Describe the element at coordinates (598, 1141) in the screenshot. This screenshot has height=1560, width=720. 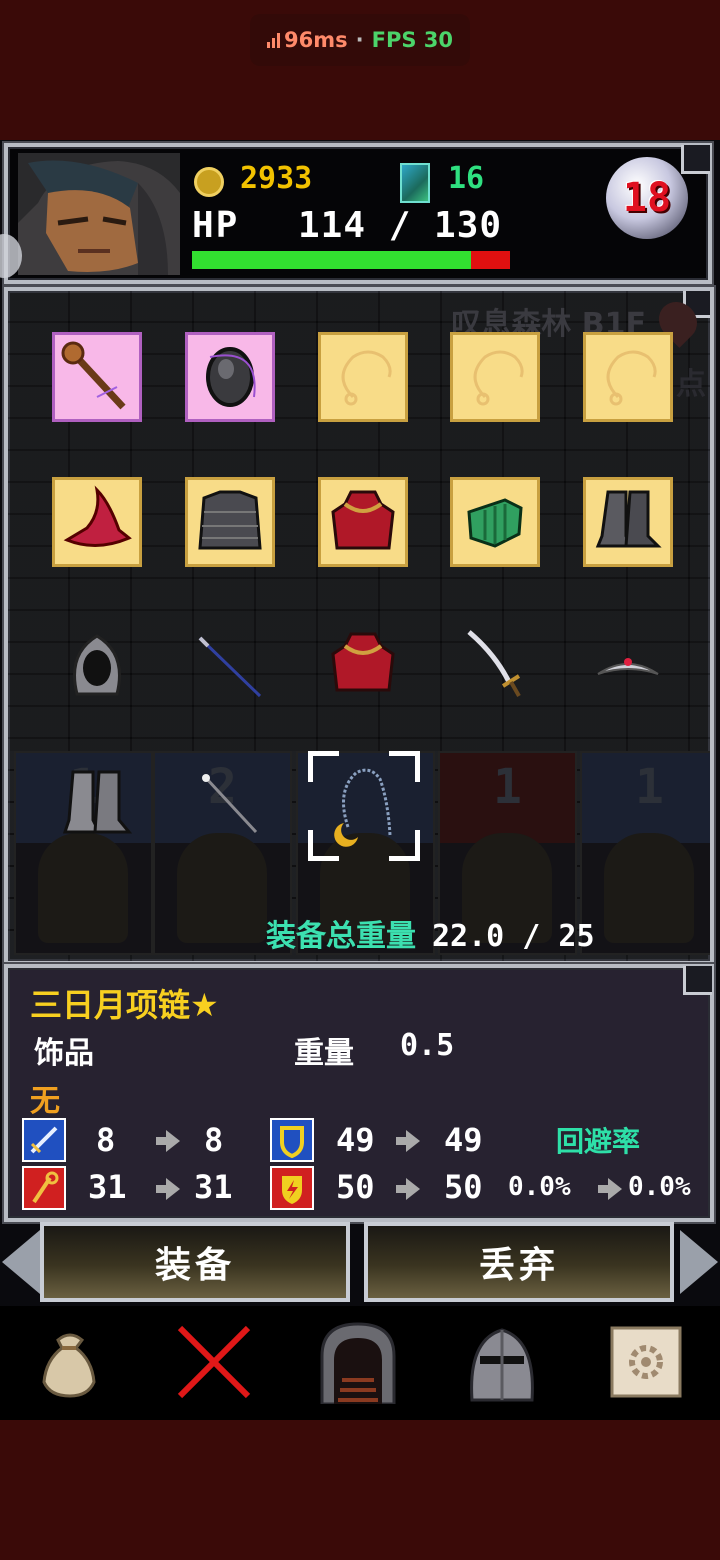
I see `evade-label: 回避率` at that location.